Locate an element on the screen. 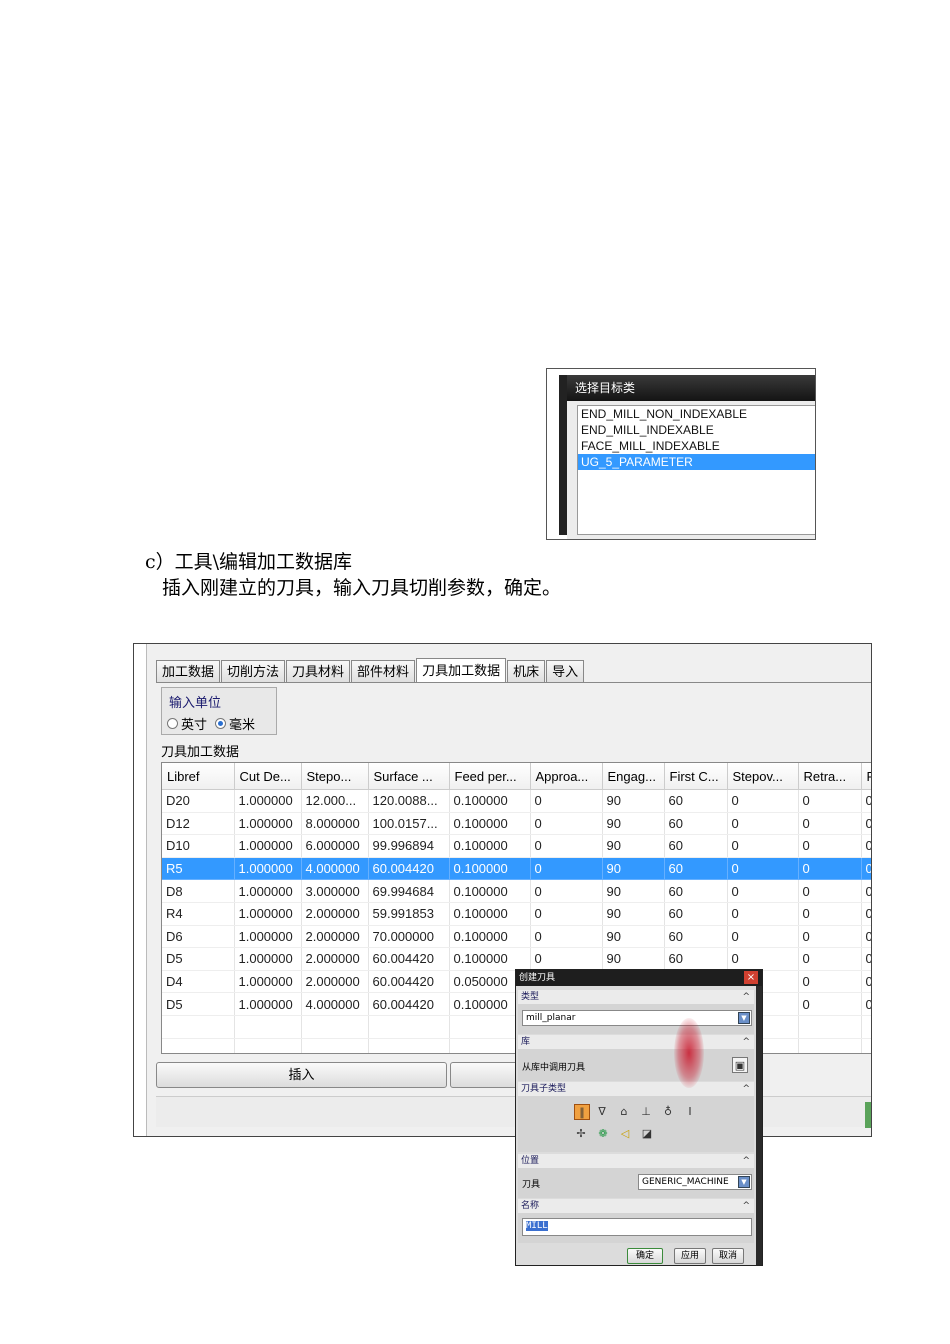 This screenshot has width=950, height=1344. name-section-label: 名称 is located at coordinates (530, 1206).